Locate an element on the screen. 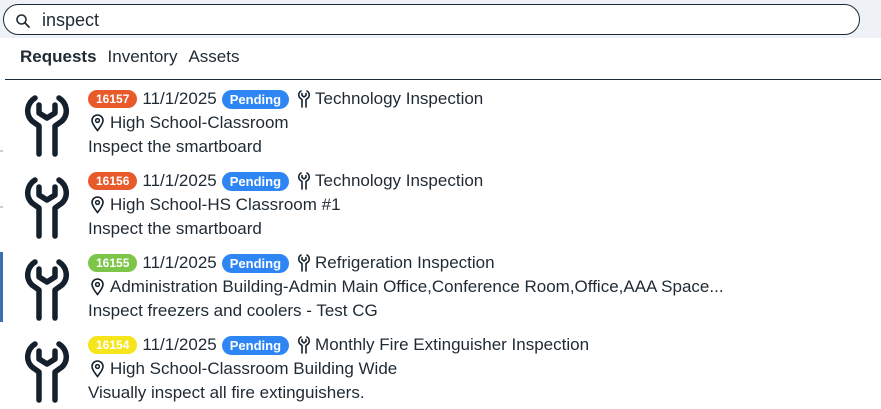 This screenshot has width=881, height=409. request-type: Refrigeration Inspection is located at coordinates (405, 262).